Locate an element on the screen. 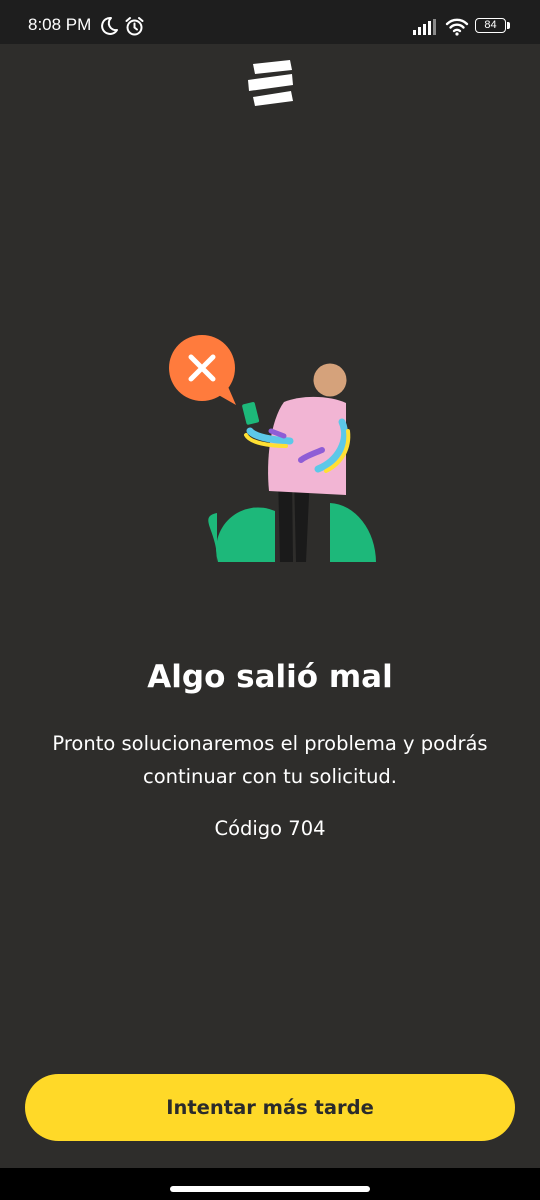  retry-later-button: Intentar más tarde is located at coordinates (270, 1107).